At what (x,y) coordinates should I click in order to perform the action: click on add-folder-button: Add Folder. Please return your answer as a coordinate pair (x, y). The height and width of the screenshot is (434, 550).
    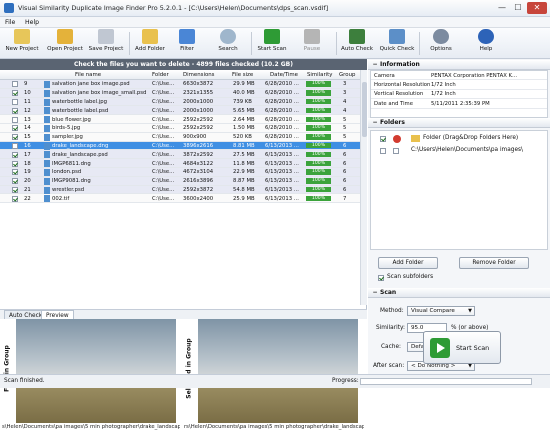
    Looking at the image, I should click on (150, 43).